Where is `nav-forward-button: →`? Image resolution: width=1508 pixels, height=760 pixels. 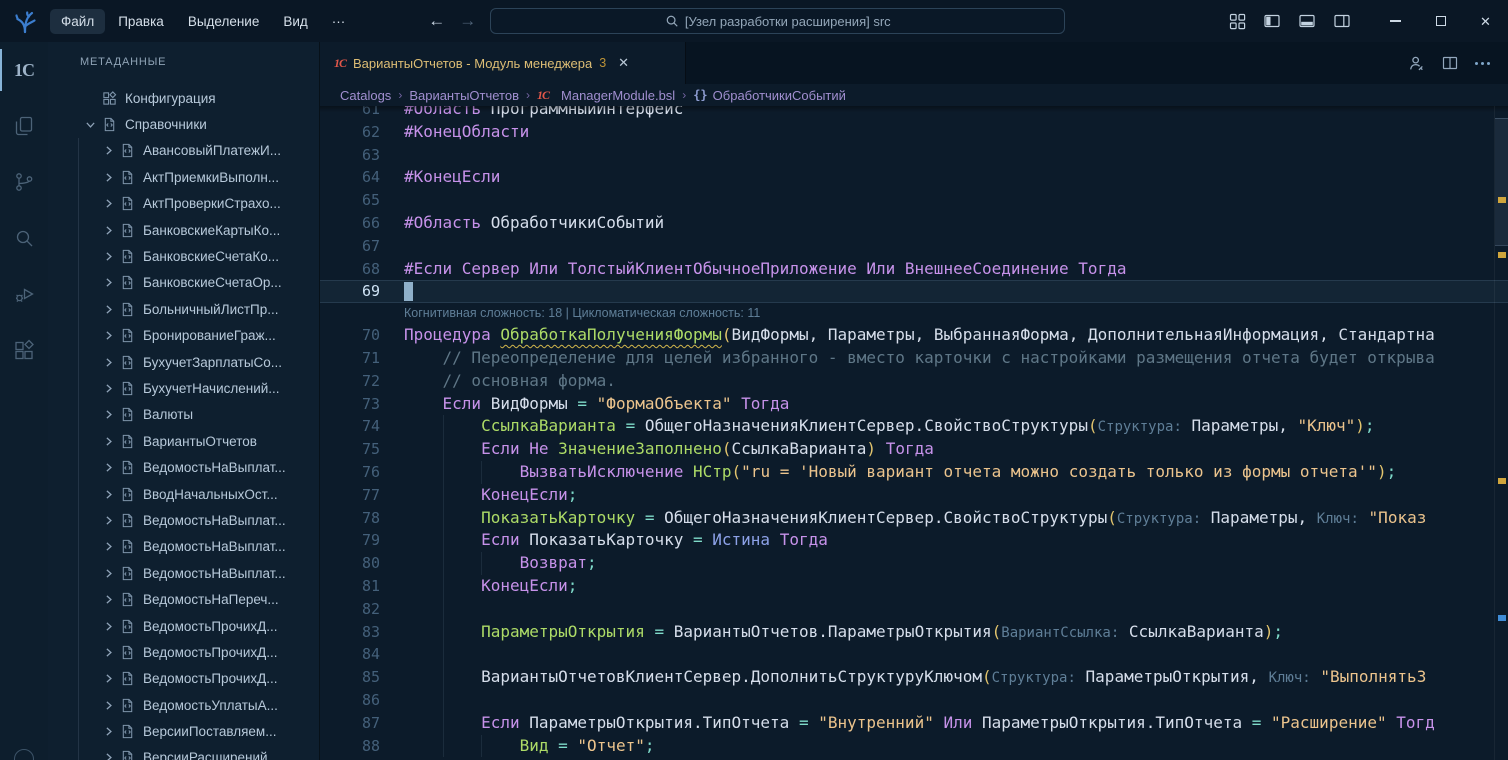
nav-forward-button: → is located at coordinates (467, 21).